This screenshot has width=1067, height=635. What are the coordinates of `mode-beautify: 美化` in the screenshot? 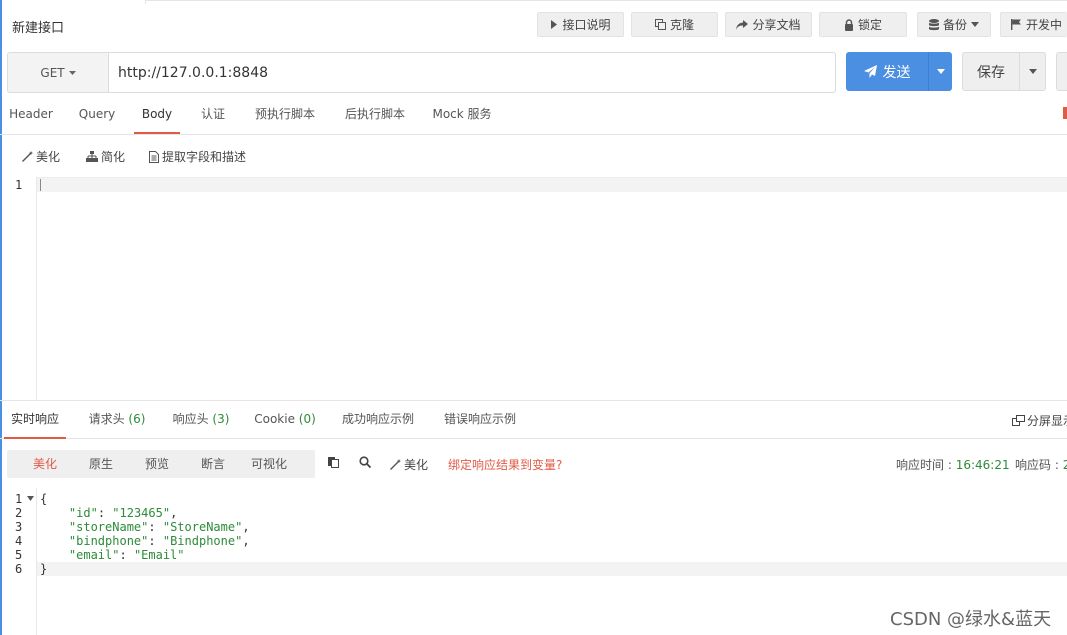 It's located at (45, 464).